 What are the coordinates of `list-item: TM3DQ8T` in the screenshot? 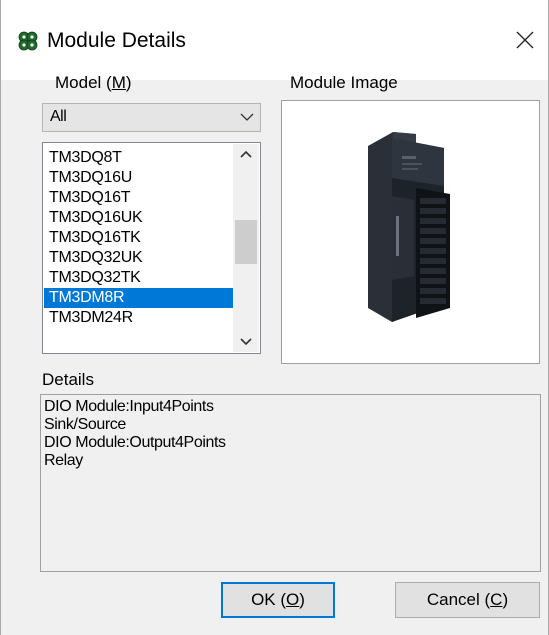 It's located at (138, 158).